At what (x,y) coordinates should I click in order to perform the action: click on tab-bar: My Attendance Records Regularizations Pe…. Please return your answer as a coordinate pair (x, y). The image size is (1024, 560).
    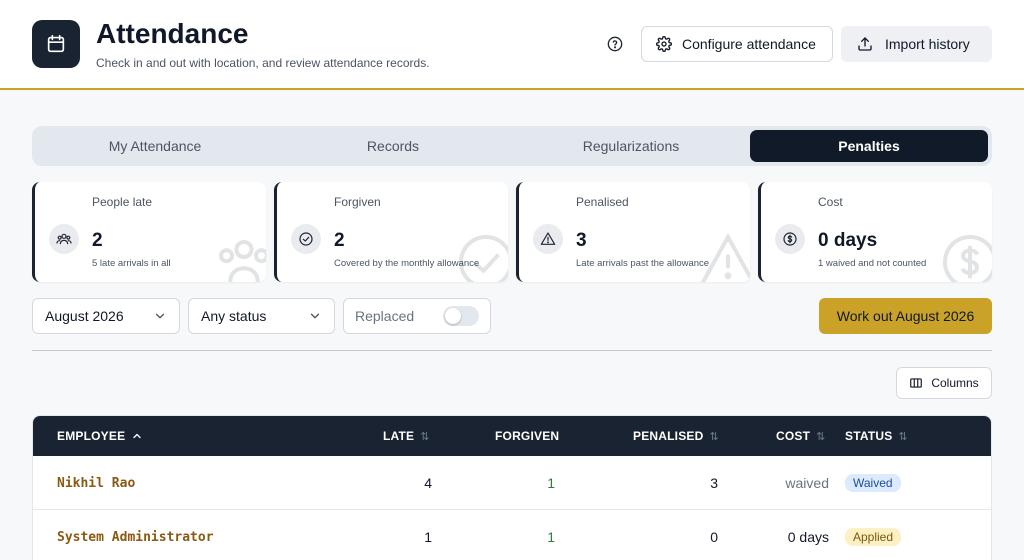
    Looking at the image, I should click on (512, 146).